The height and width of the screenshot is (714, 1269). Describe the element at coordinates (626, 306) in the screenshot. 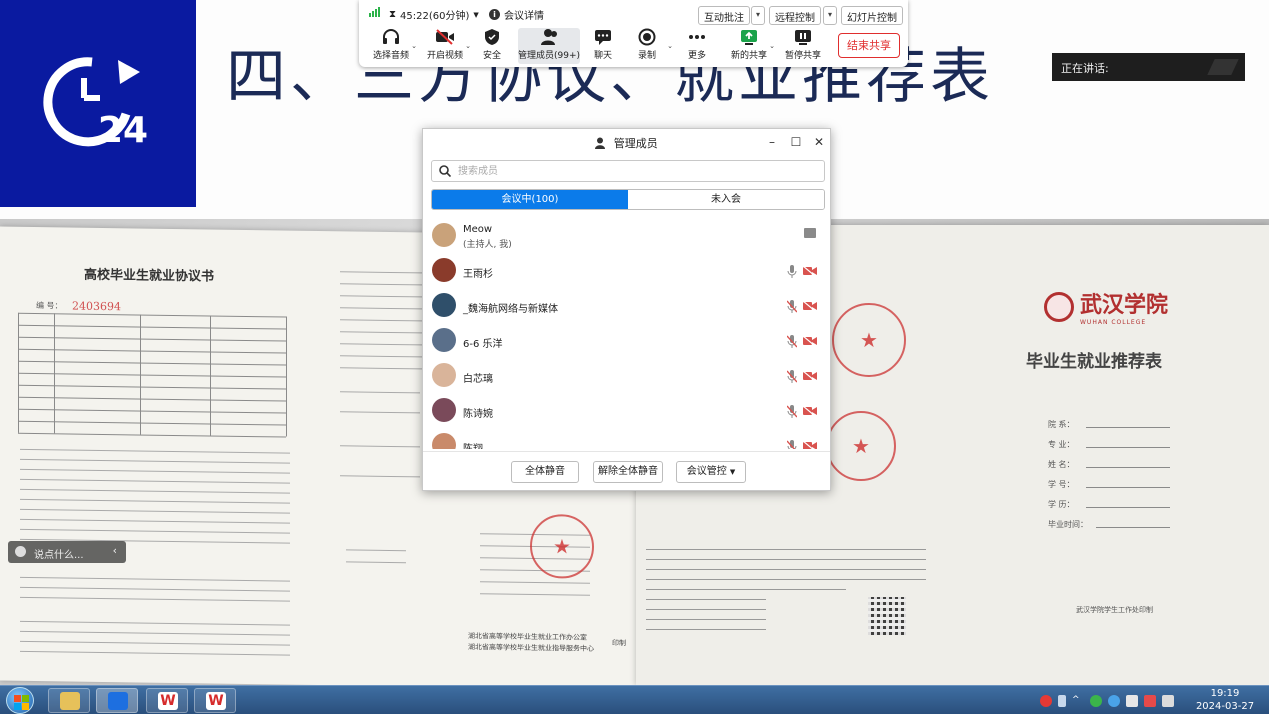

I see `member-row: _魏海航网络与新媒体` at that location.